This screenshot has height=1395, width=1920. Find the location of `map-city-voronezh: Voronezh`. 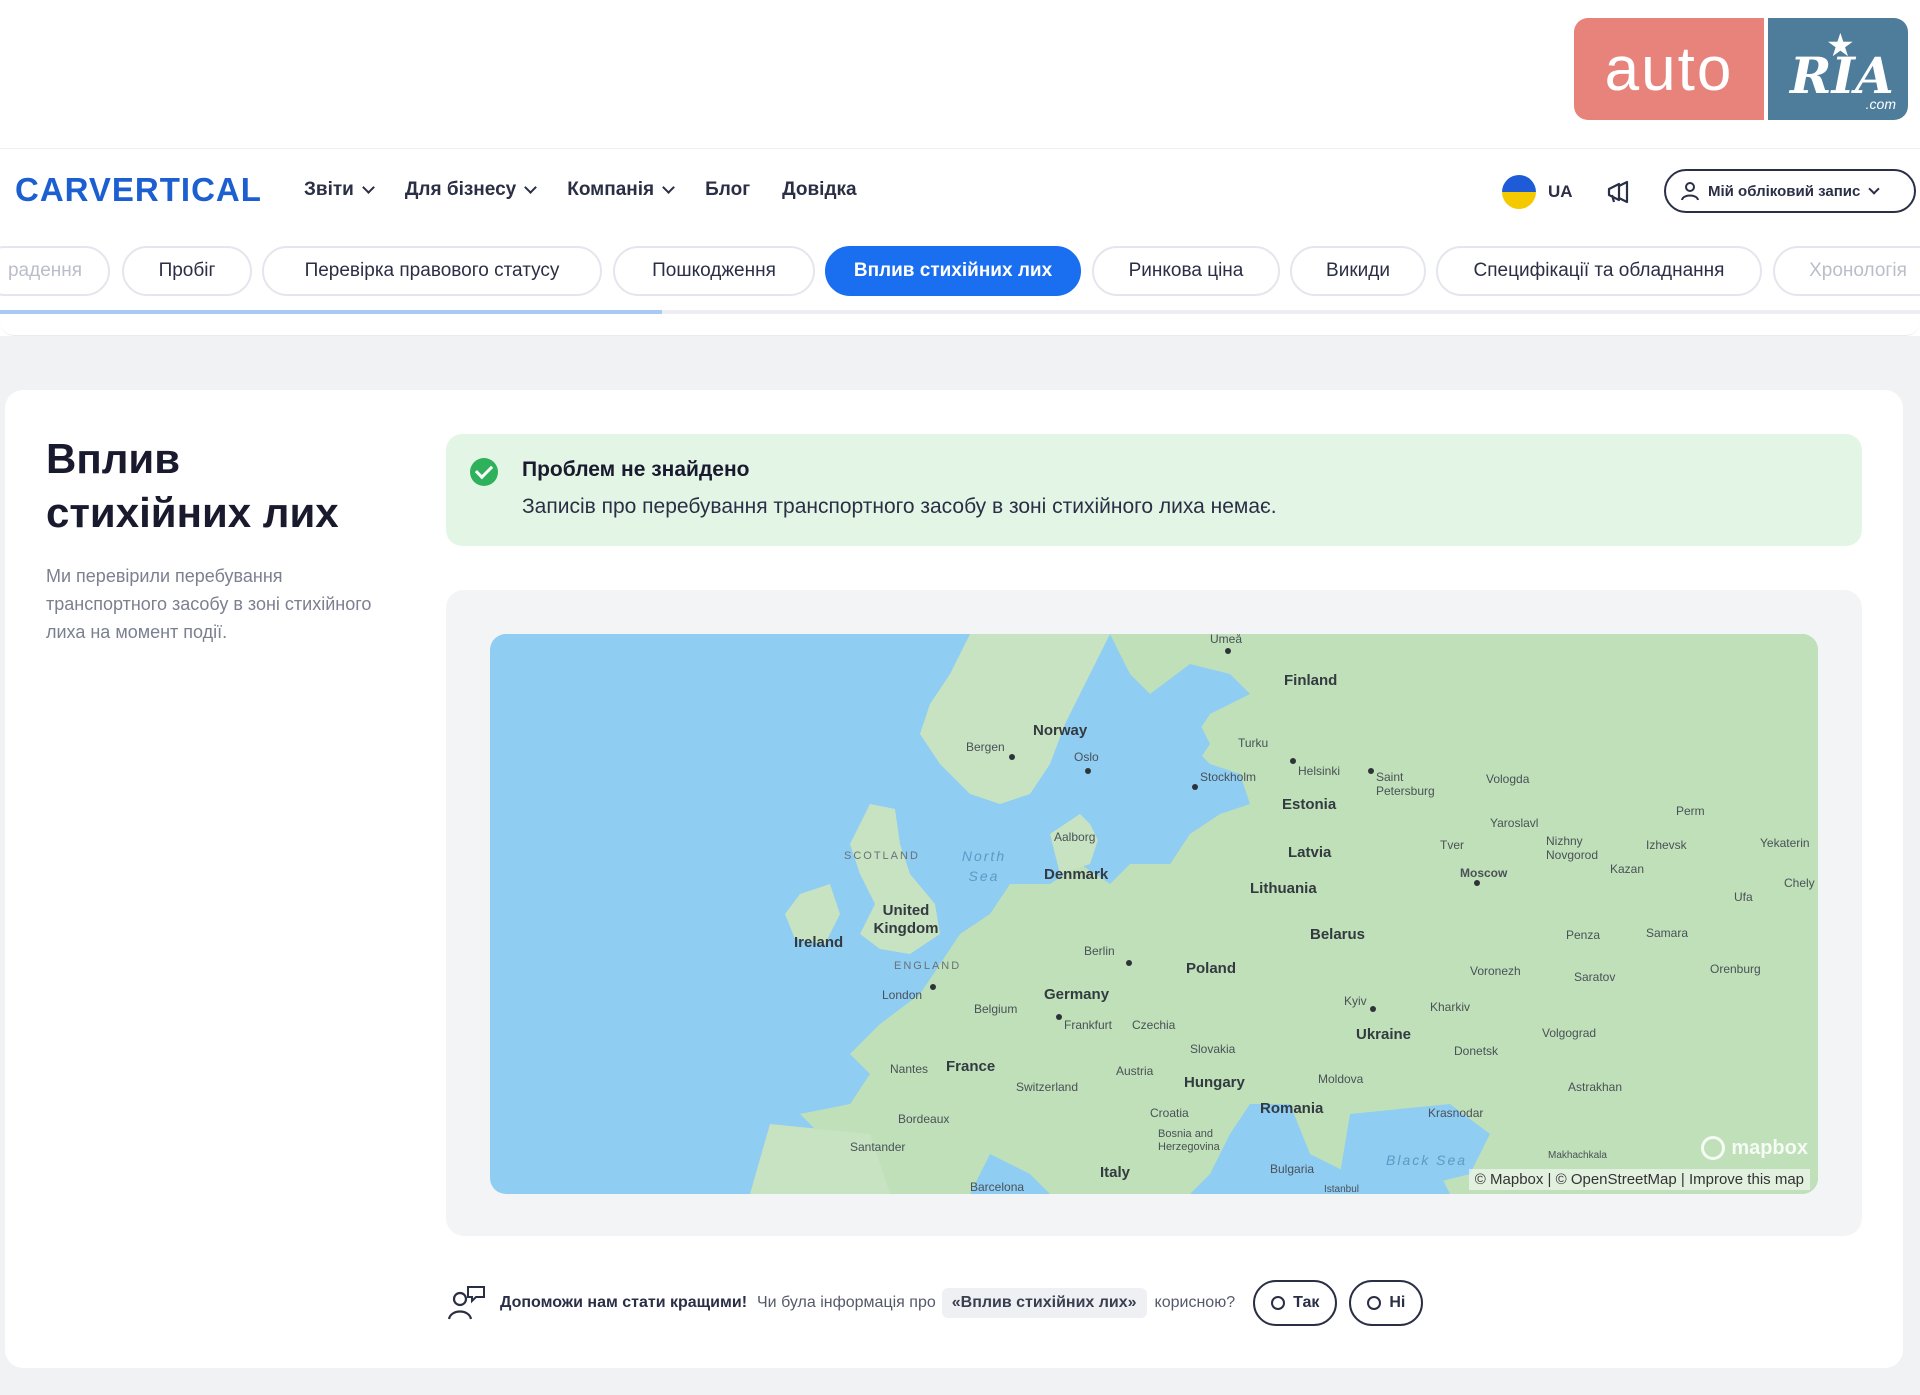

map-city-voronezh: Voronezh is located at coordinates (1495, 971).